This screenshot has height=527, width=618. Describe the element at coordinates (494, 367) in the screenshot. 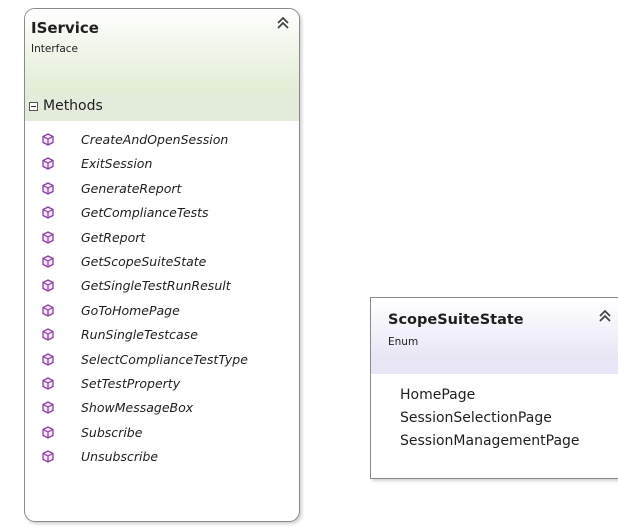

I see `enum-separator` at that location.